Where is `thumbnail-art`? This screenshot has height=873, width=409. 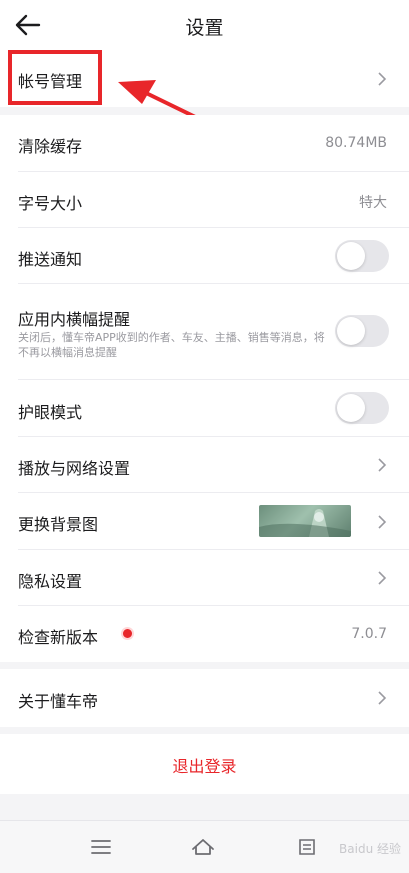 thumbnail-art is located at coordinates (305, 523).